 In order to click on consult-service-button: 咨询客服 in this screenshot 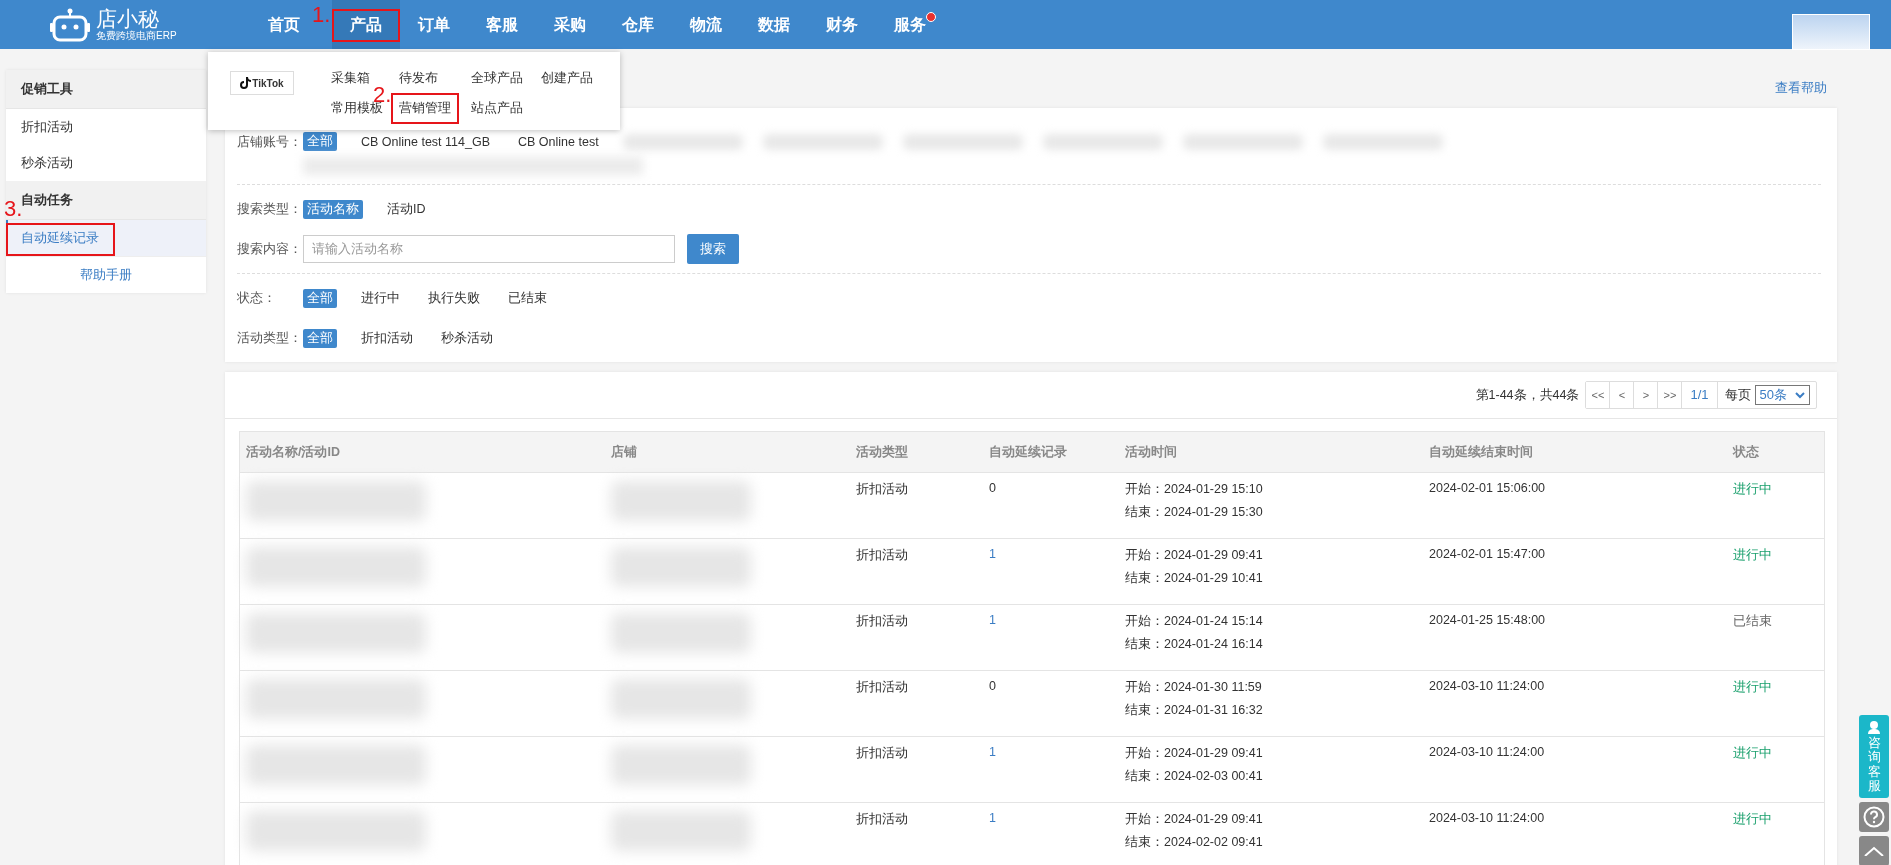, I will do `click(1874, 757)`.